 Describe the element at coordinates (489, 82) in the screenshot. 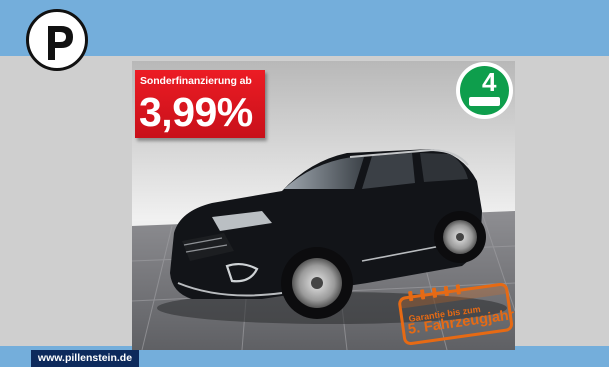

I see `badge-number: 4` at that location.